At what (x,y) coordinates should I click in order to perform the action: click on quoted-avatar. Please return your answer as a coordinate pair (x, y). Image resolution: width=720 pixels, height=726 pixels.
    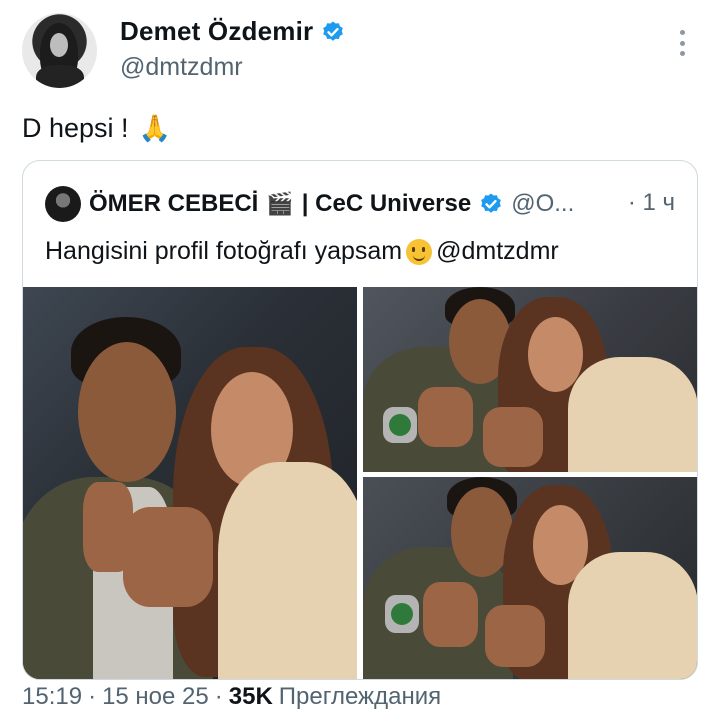
    Looking at the image, I should click on (63, 204).